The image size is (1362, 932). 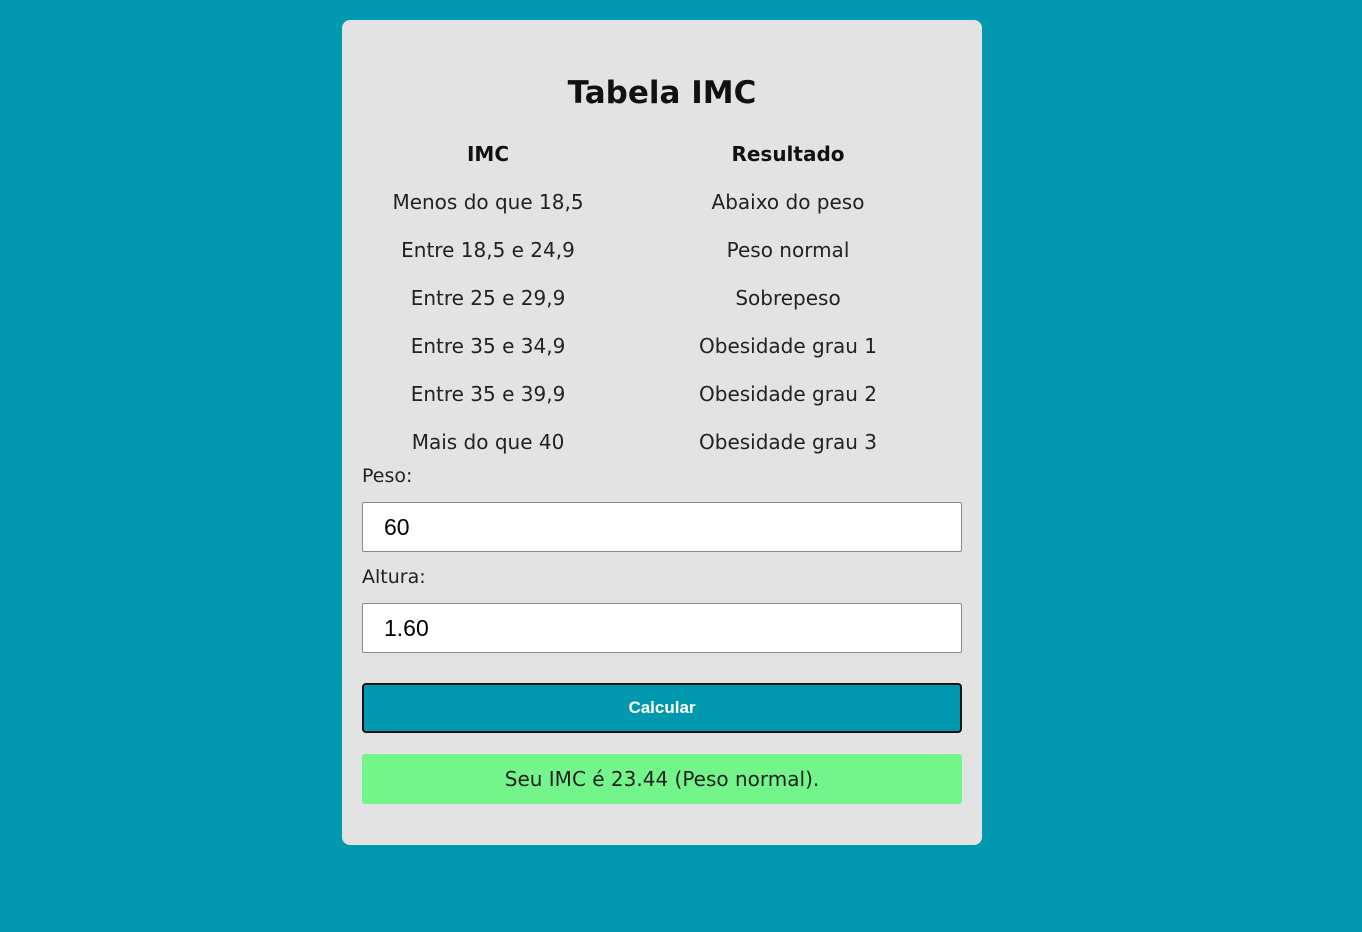 What do you see at coordinates (394, 577) in the screenshot?
I see `altura-label: Altura:` at bounding box center [394, 577].